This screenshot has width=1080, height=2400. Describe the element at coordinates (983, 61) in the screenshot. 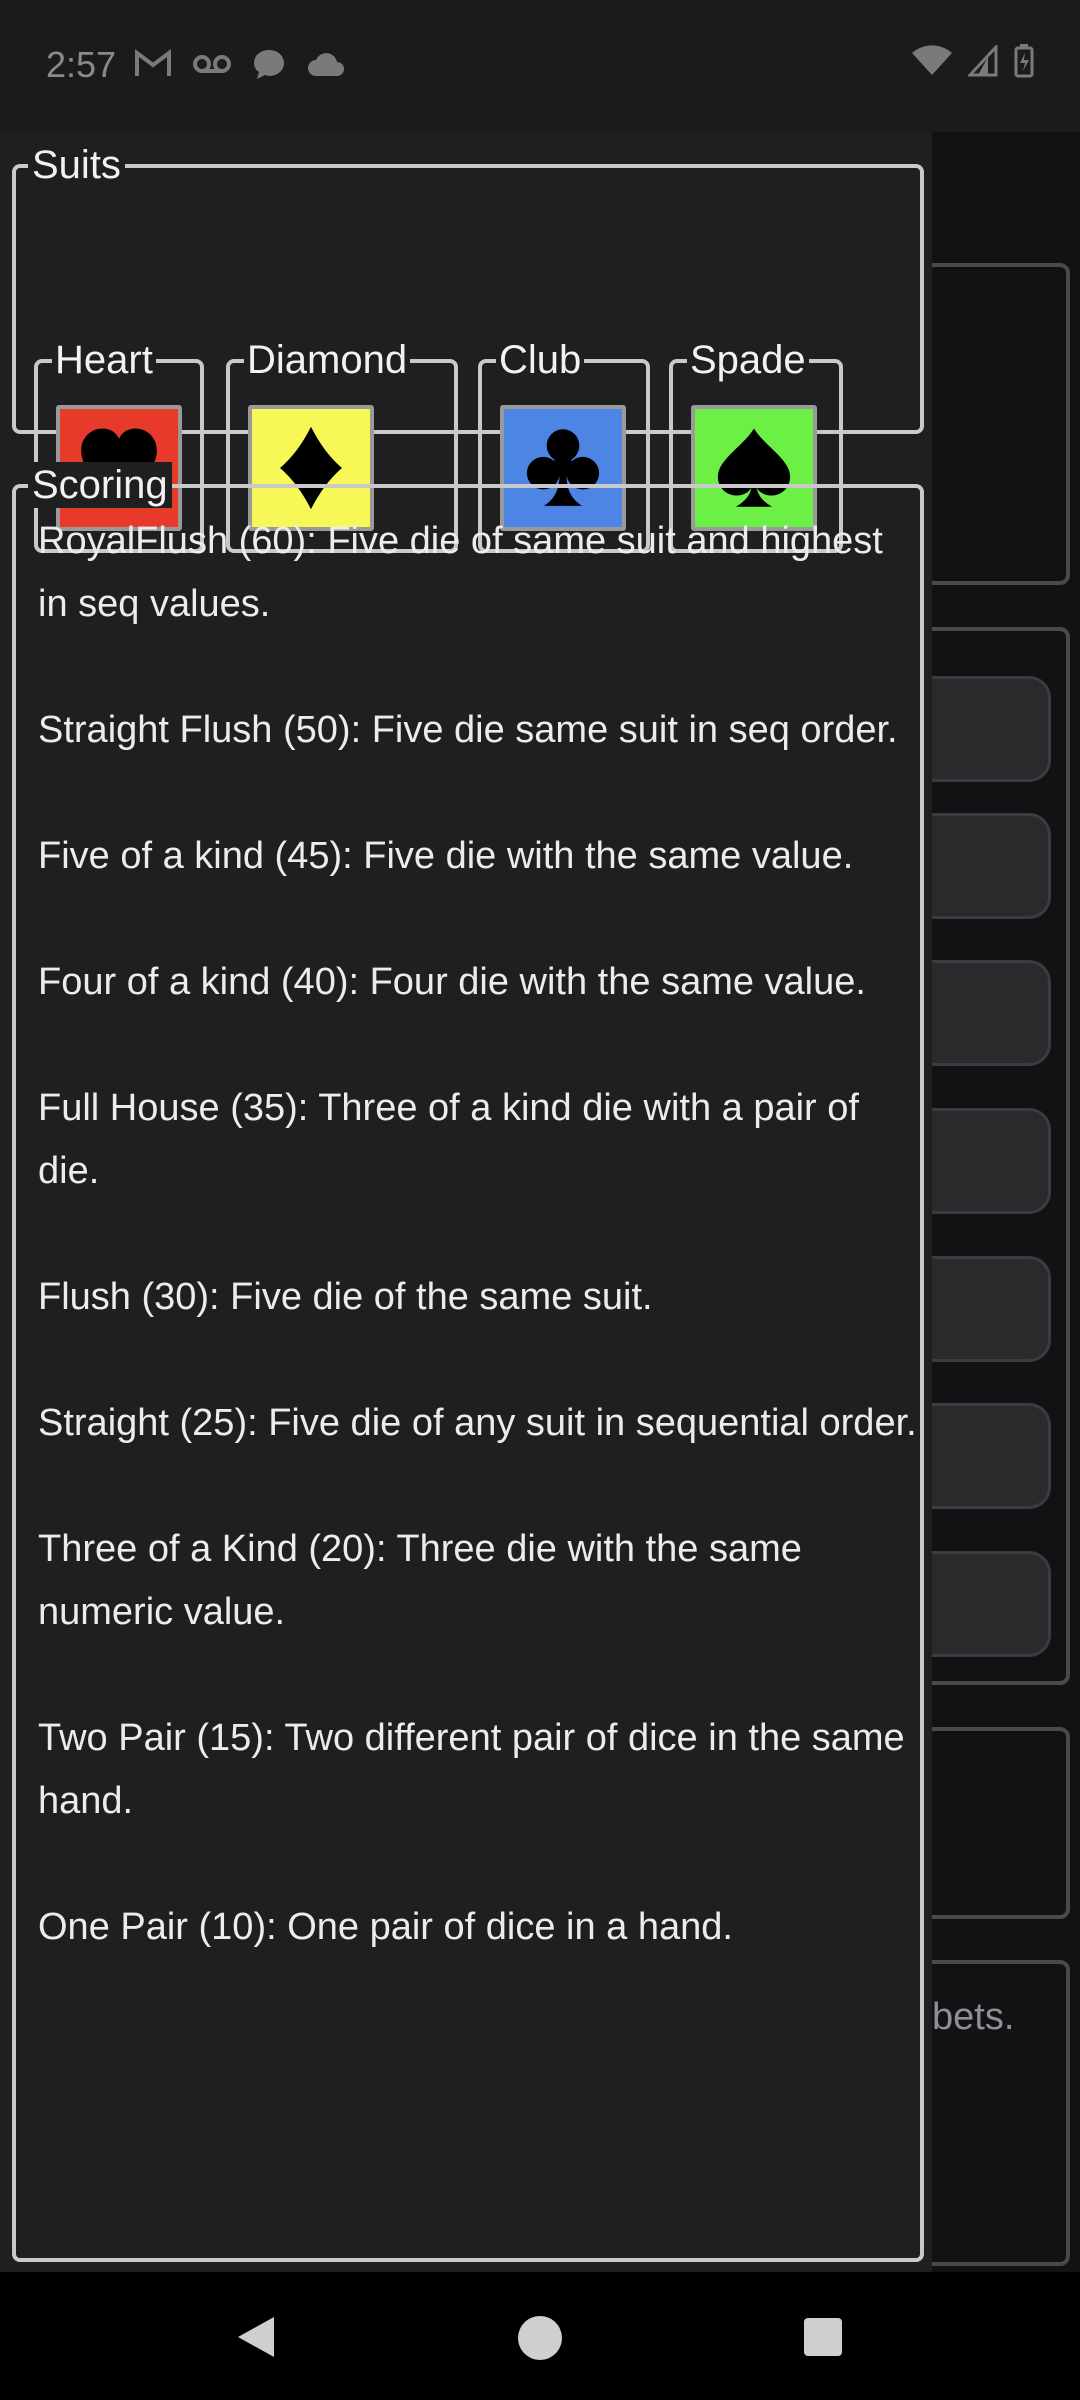

I see `signal-icon` at that location.